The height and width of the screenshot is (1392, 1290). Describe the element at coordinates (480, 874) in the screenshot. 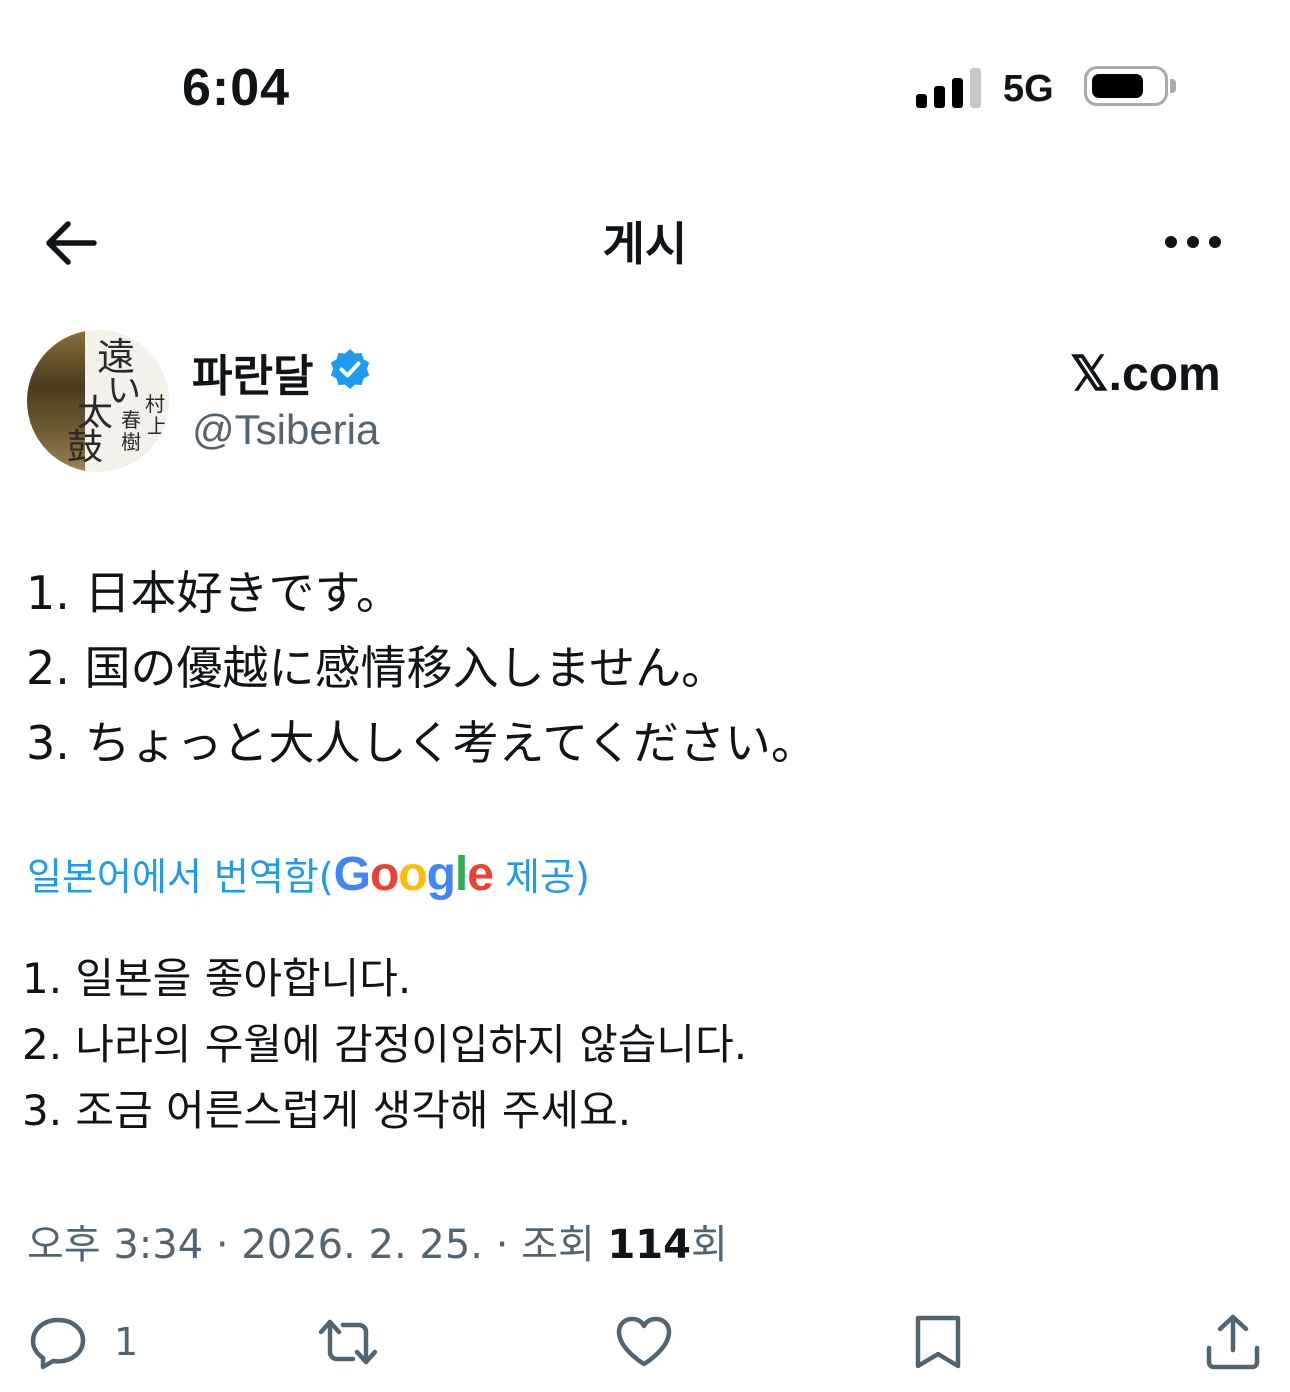

I see `google-letter: e` at that location.